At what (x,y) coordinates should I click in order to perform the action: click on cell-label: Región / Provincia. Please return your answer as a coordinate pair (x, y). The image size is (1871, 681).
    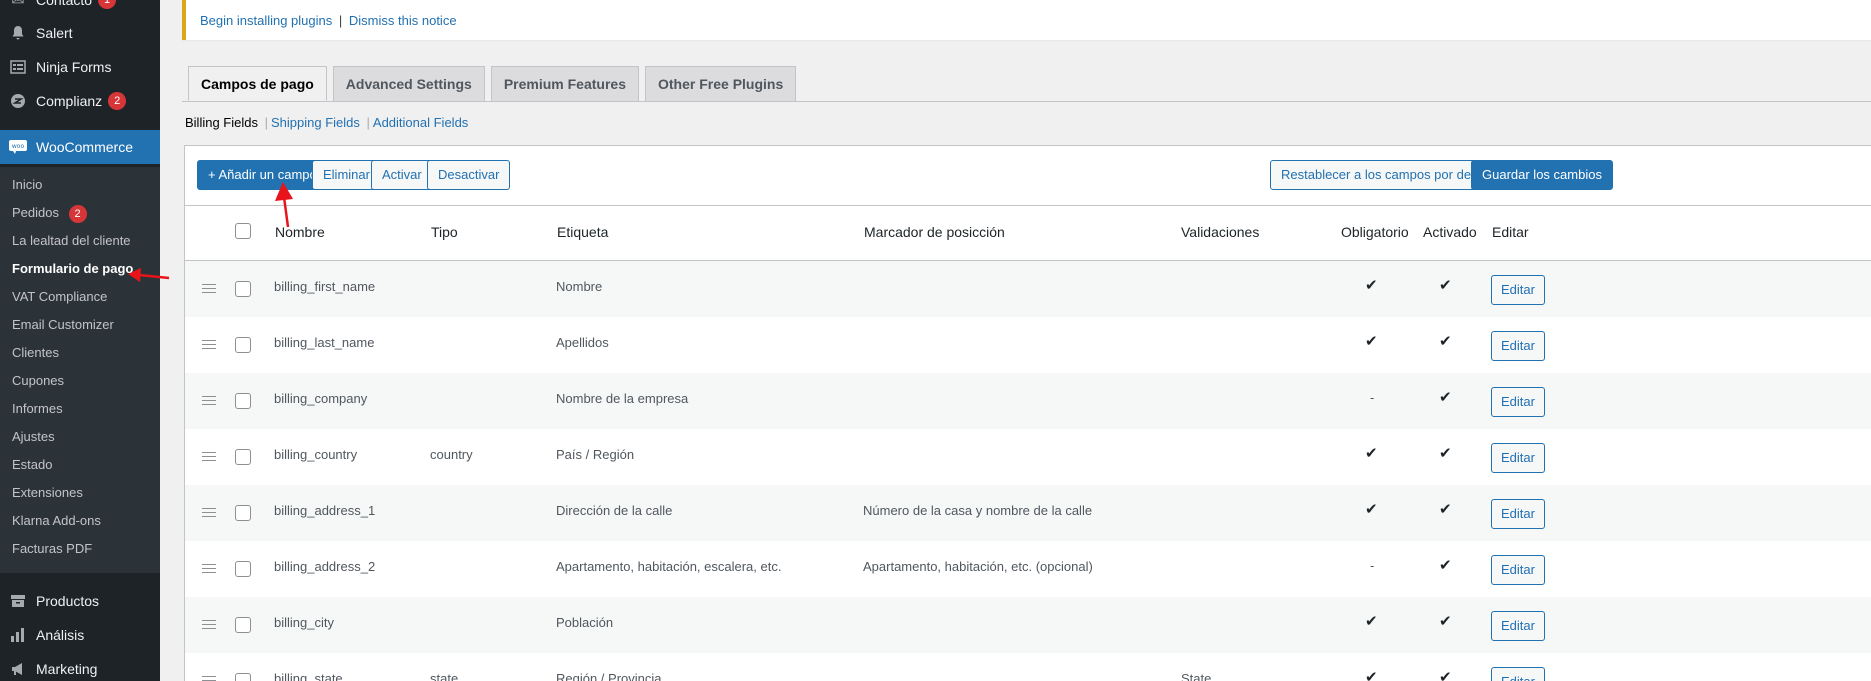
    Looking at the image, I should click on (609, 676).